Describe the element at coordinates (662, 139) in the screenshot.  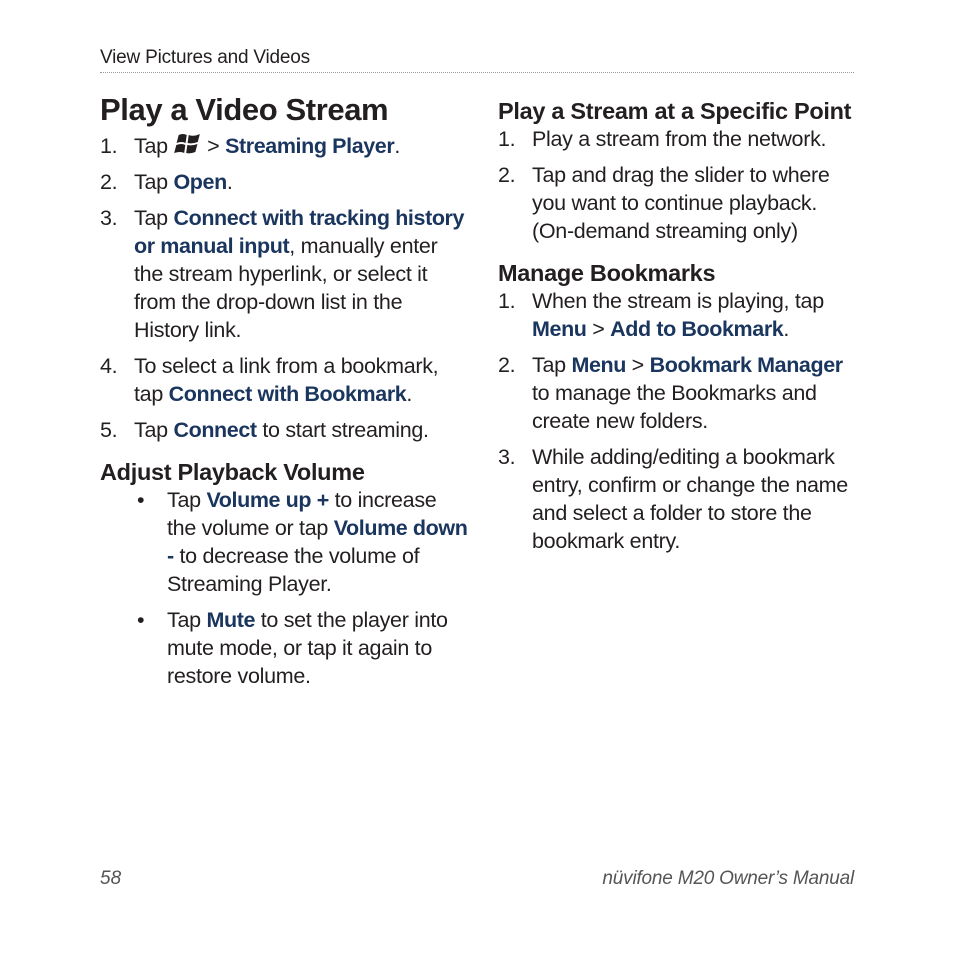
I see `step-item: 1. Play a stream from the network.` at that location.